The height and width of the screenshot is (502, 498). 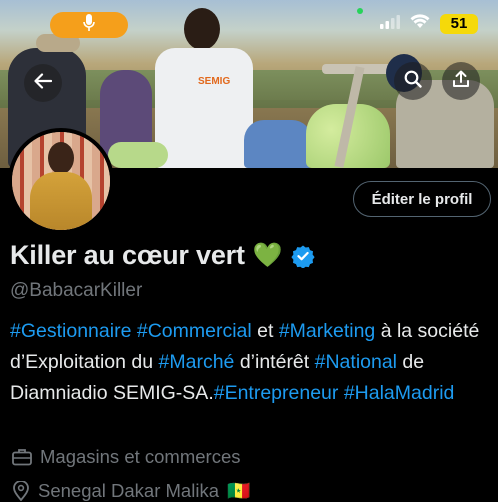 What do you see at coordinates (61, 158) in the screenshot?
I see `avatar-head` at bounding box center [61, 158].